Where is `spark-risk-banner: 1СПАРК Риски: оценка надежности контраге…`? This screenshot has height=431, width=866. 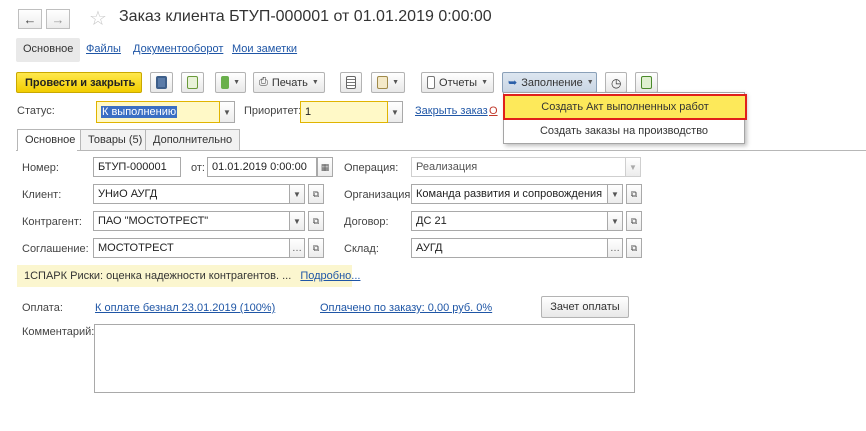
spark-risk-banner: 1СПАРК Риски: оценка надежности контраге… is located at coordinates (188, 276).